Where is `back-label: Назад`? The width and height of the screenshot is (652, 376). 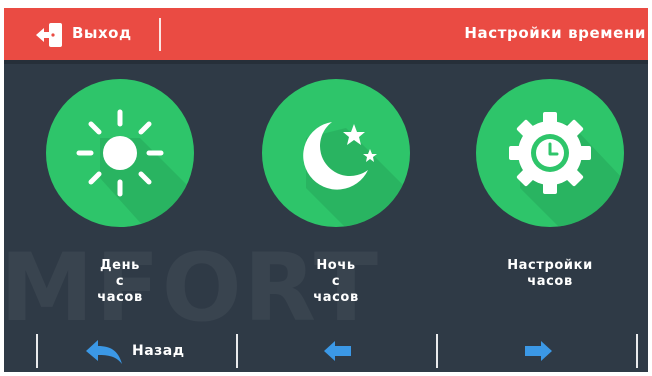 back-label: Назад is located at coordinates (158, 351).